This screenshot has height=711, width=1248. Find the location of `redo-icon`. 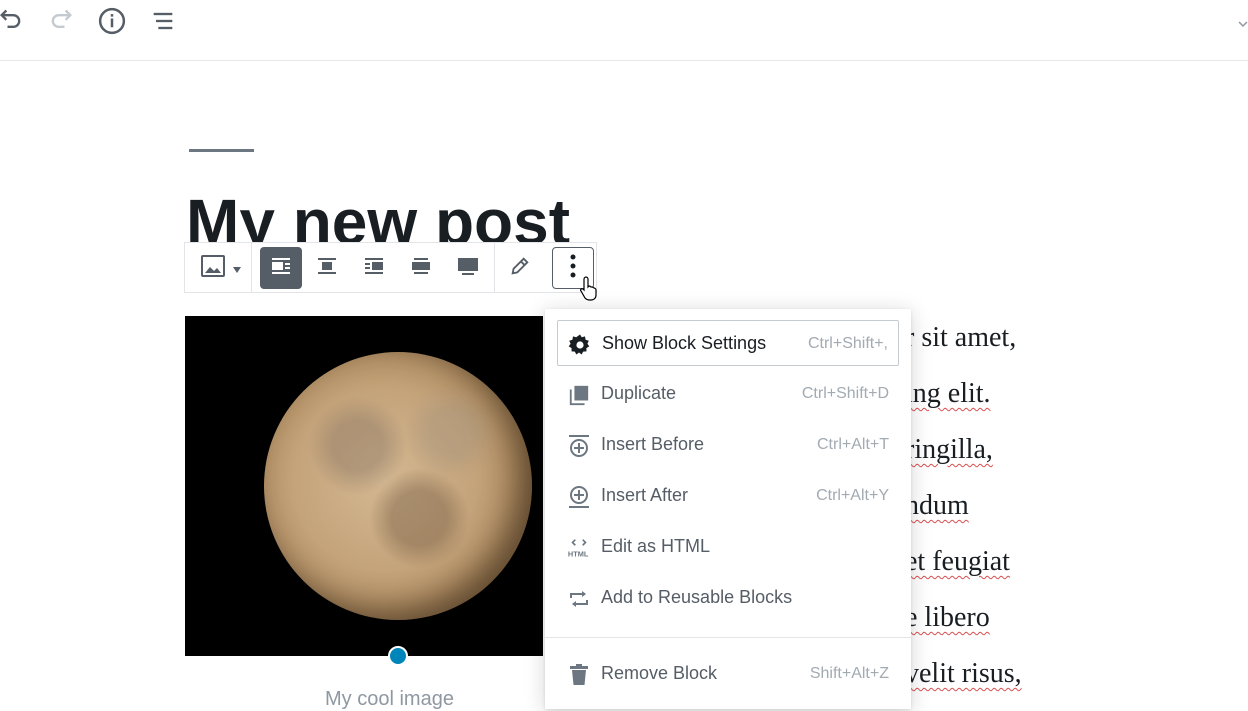

redo-icon is located at coordinates (61, 21).